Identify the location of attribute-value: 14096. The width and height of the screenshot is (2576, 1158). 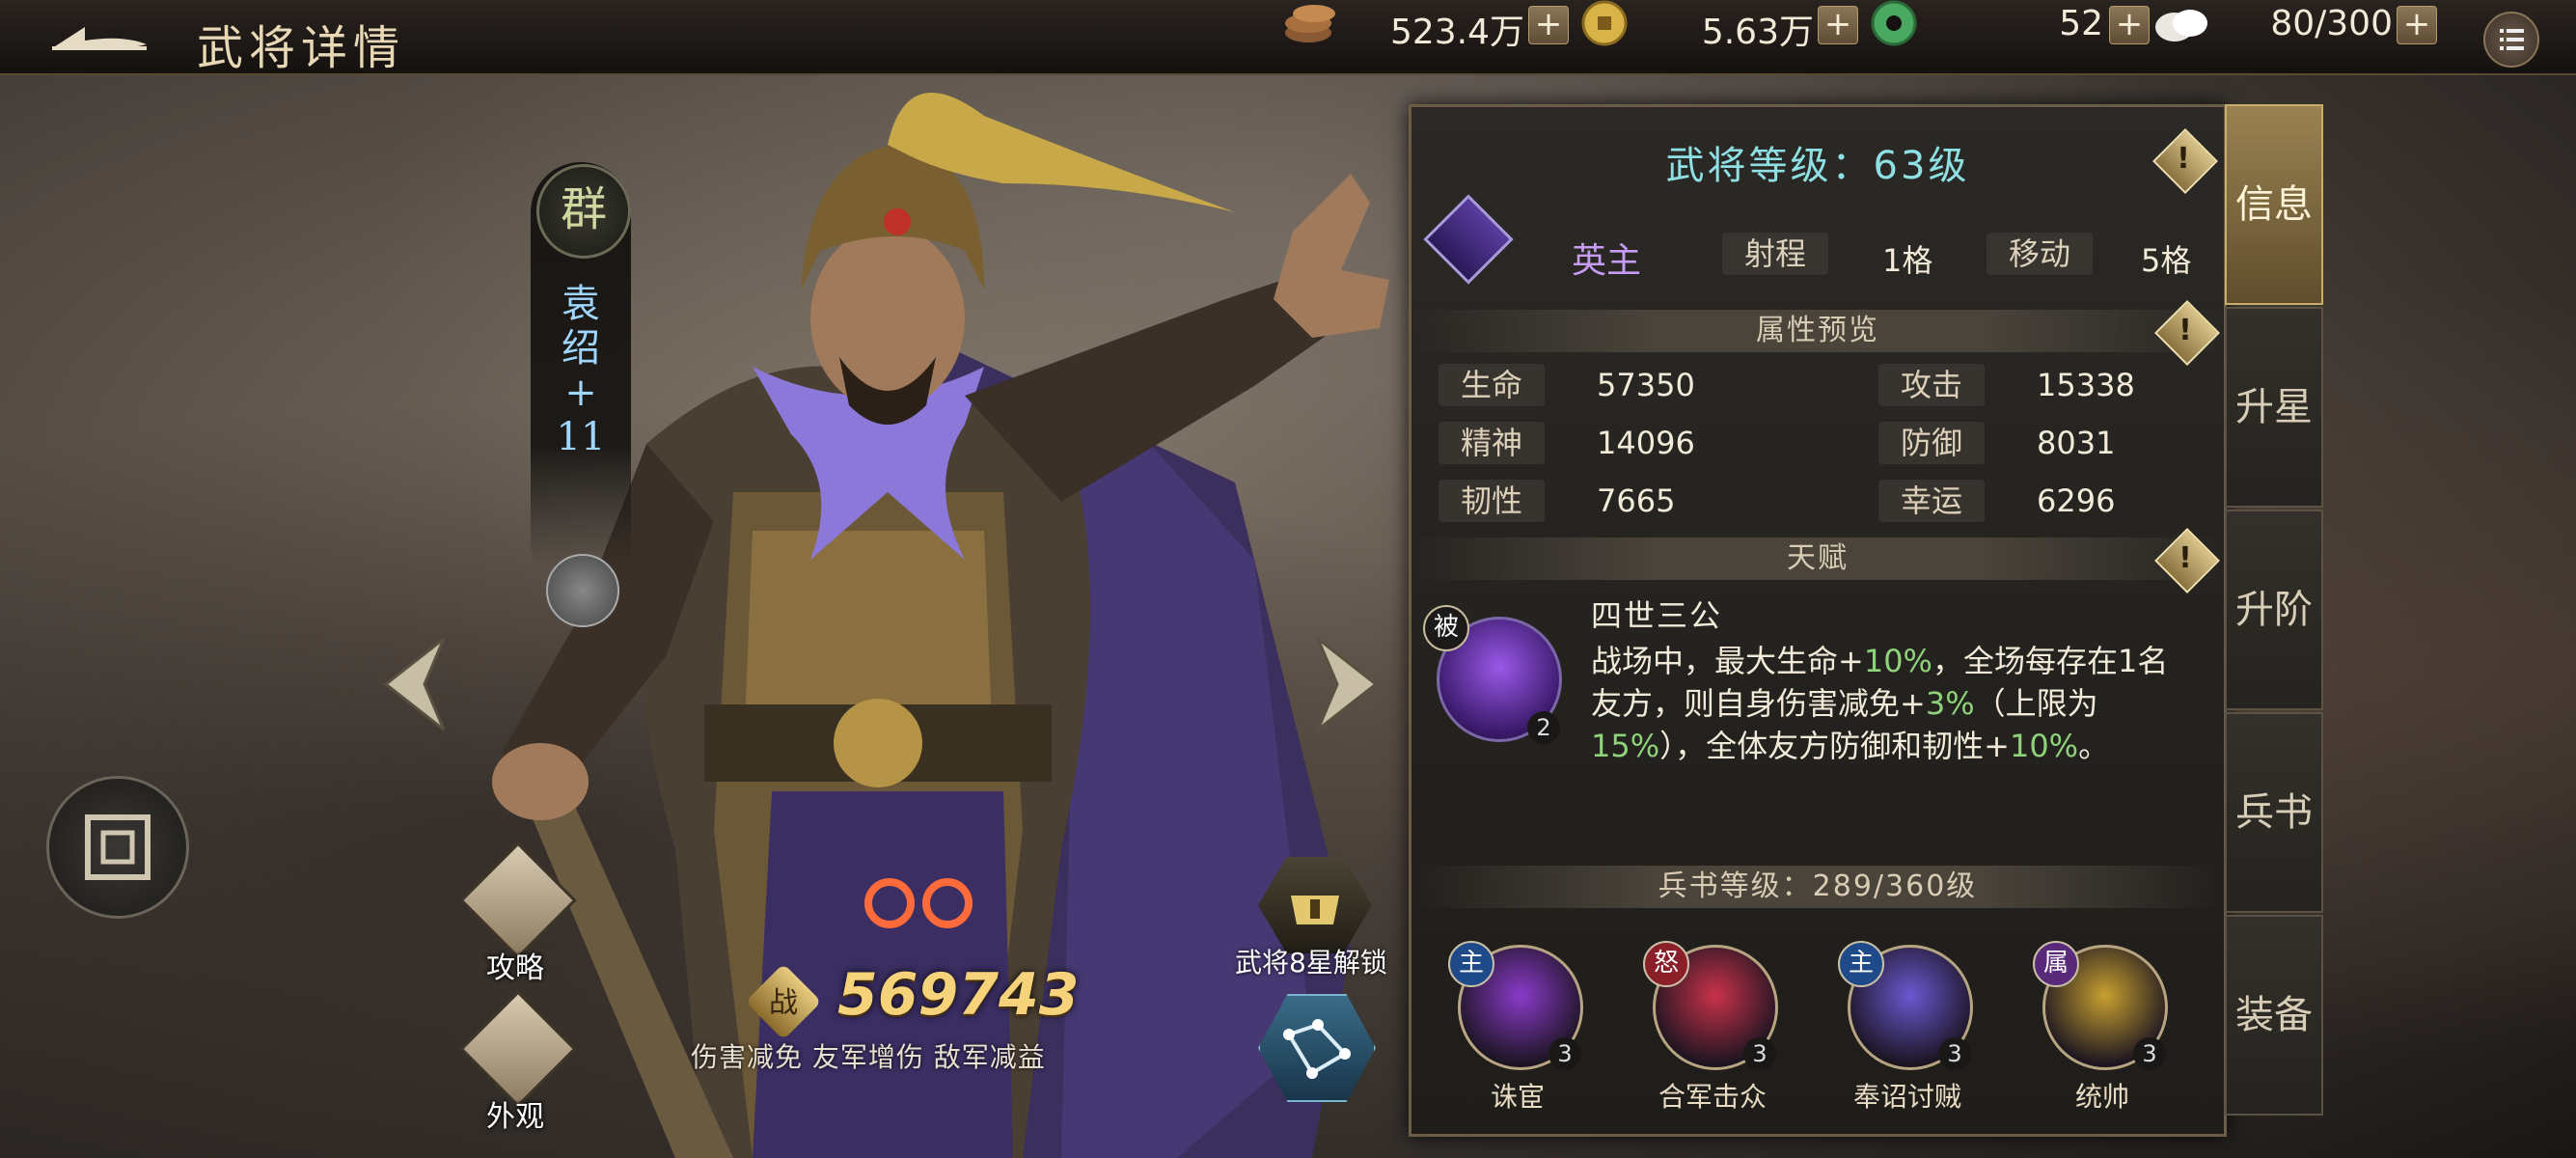
(1646, 443).